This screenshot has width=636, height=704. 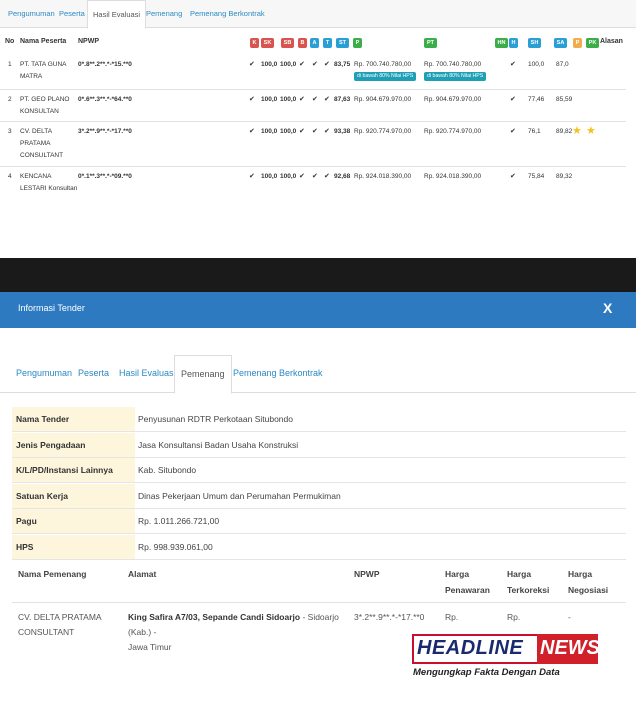 I want to click on row-nama: PRATAMA, so click(x=35, y=143).